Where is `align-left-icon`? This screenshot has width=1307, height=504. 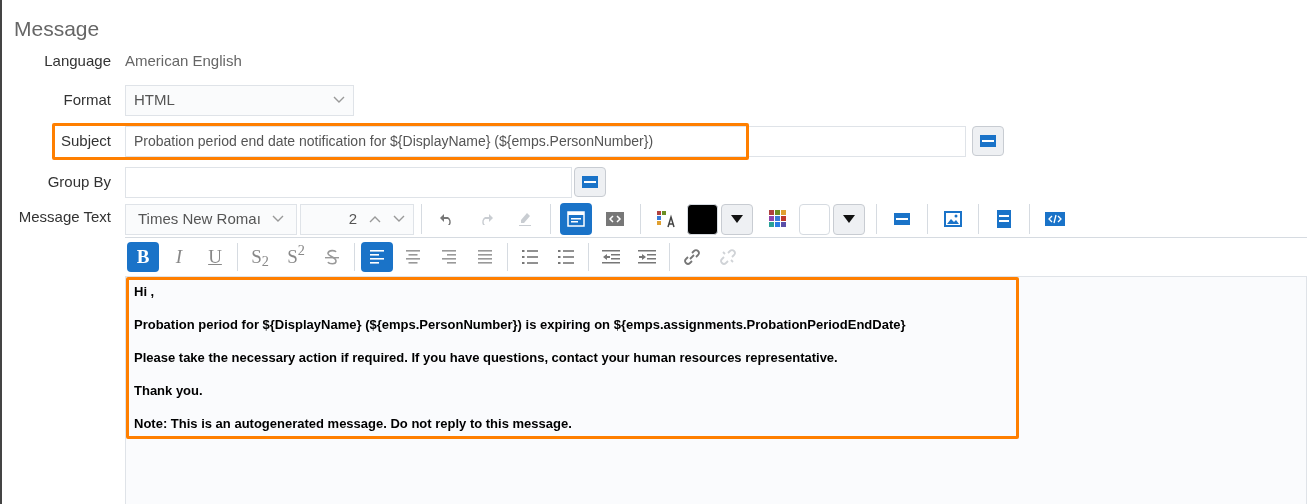
align-left-icon is located at coordinates (377, 256).